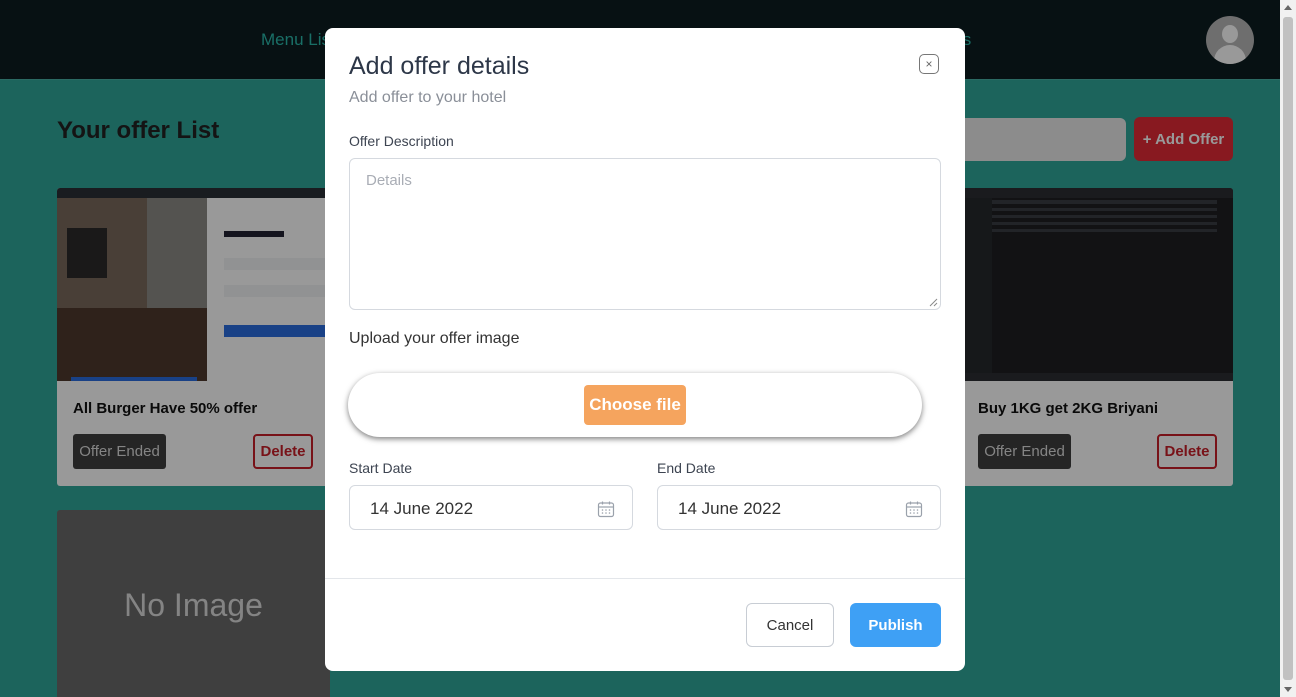 The width and height of the screenshot is (1296, 697). I want to click on choose-file-button: Choose file, so click(635, 405).